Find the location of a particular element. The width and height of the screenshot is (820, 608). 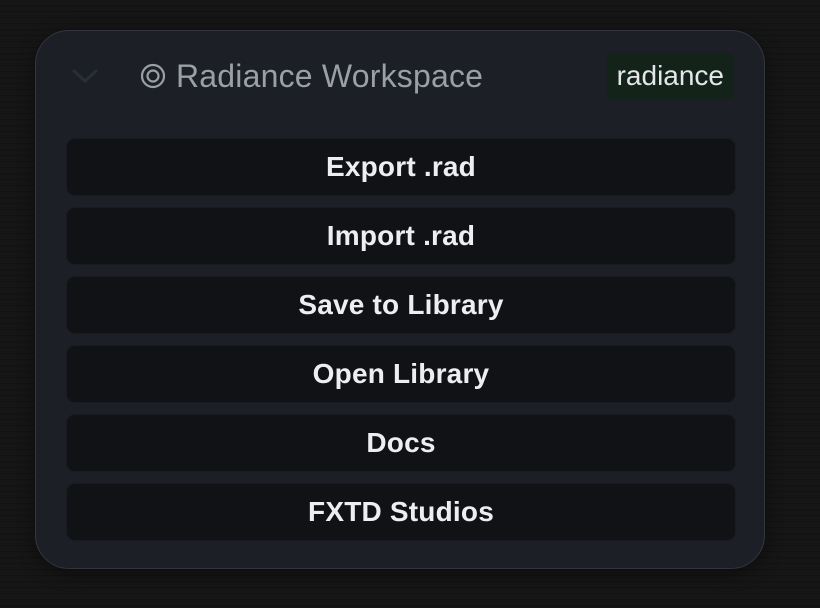

panel-header: Radiance Workspace radiance is located at coordinates (400, 77).